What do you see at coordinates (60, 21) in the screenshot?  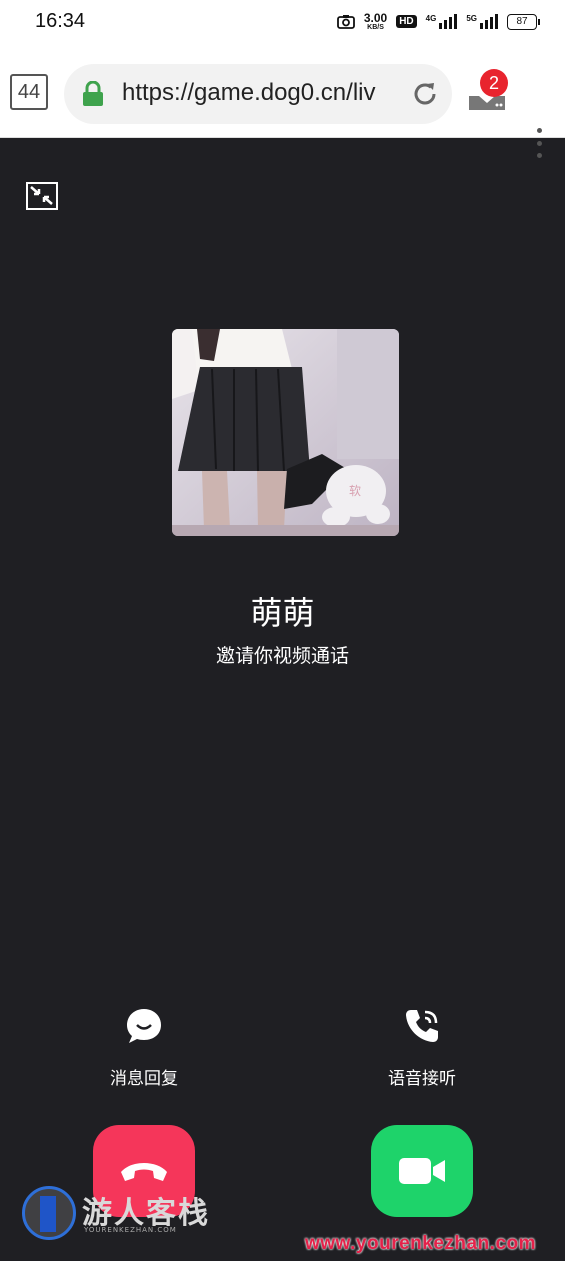 I see `status-time: 16:34` at bounding box center [60, 21].